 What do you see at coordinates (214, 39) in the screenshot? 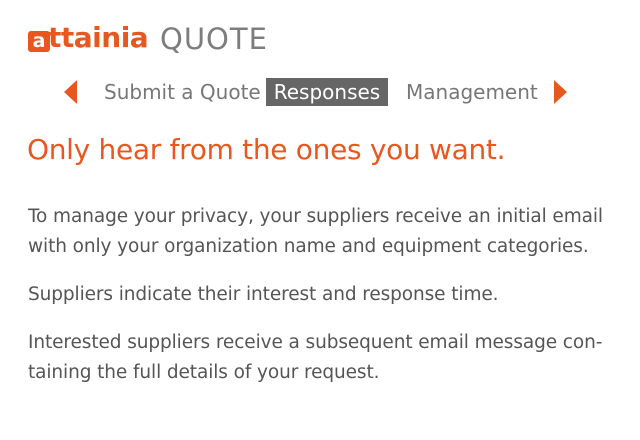
I see `product-name: QUOTE` at bounding box center [214, 39].